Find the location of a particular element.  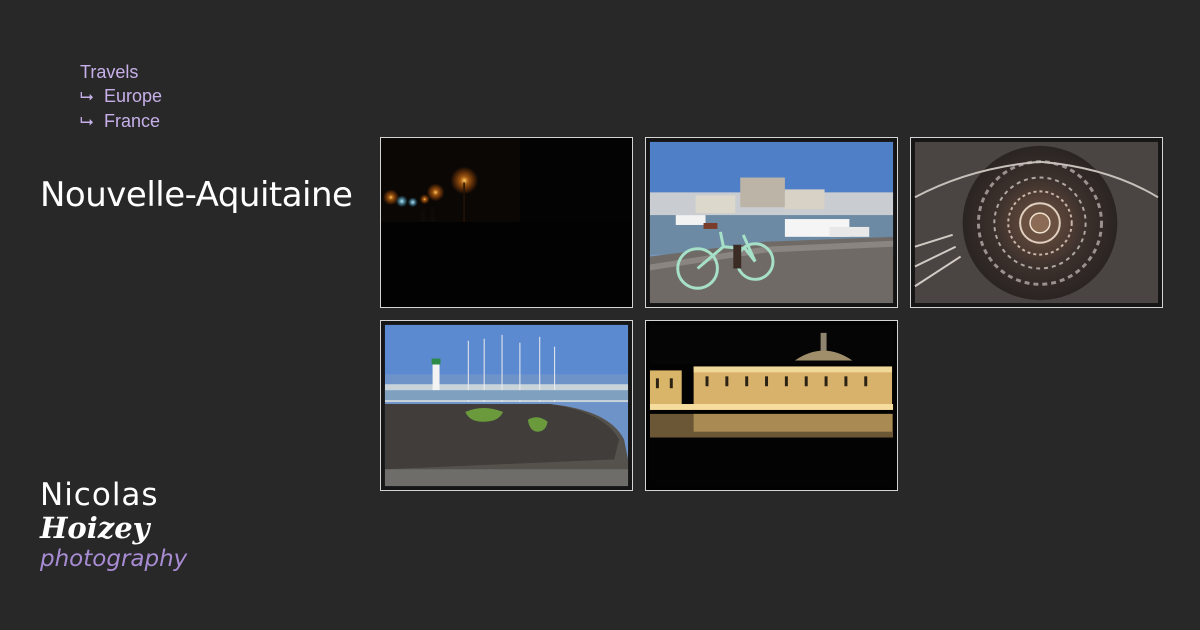

bourse-night-photo is located at coordinates (771, 405).